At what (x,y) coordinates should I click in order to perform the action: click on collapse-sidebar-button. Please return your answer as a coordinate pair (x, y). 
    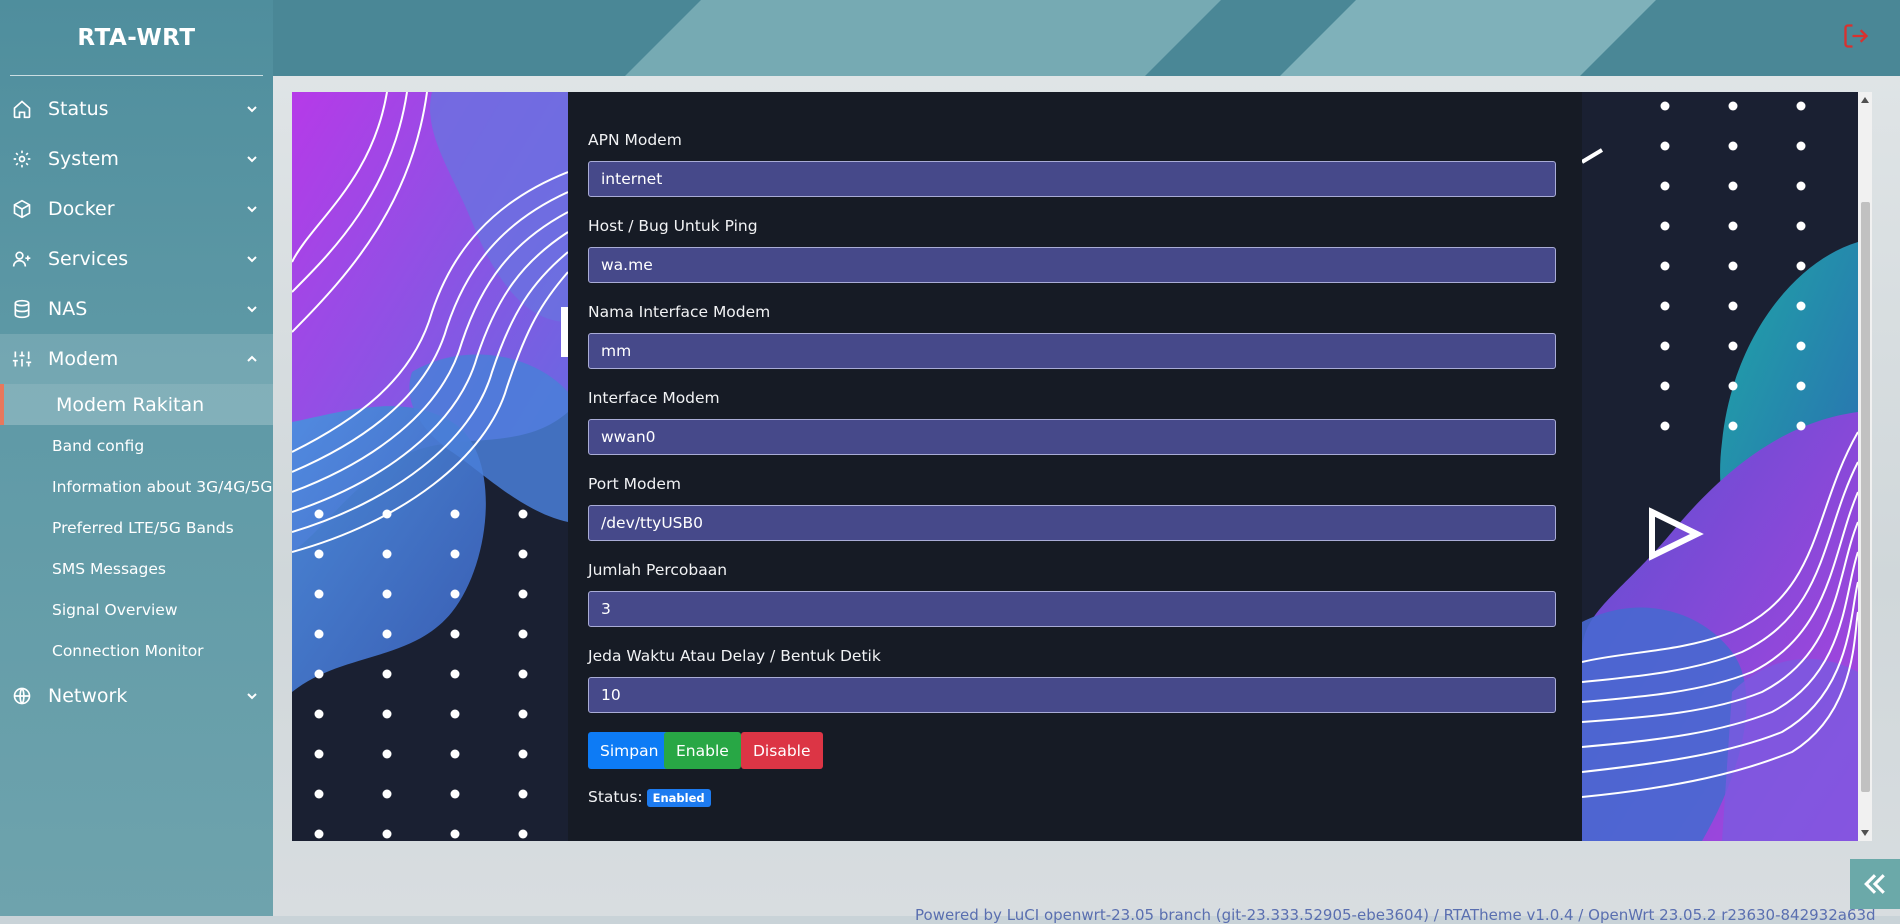
    Looking at the image, I should click on (1875, 884).